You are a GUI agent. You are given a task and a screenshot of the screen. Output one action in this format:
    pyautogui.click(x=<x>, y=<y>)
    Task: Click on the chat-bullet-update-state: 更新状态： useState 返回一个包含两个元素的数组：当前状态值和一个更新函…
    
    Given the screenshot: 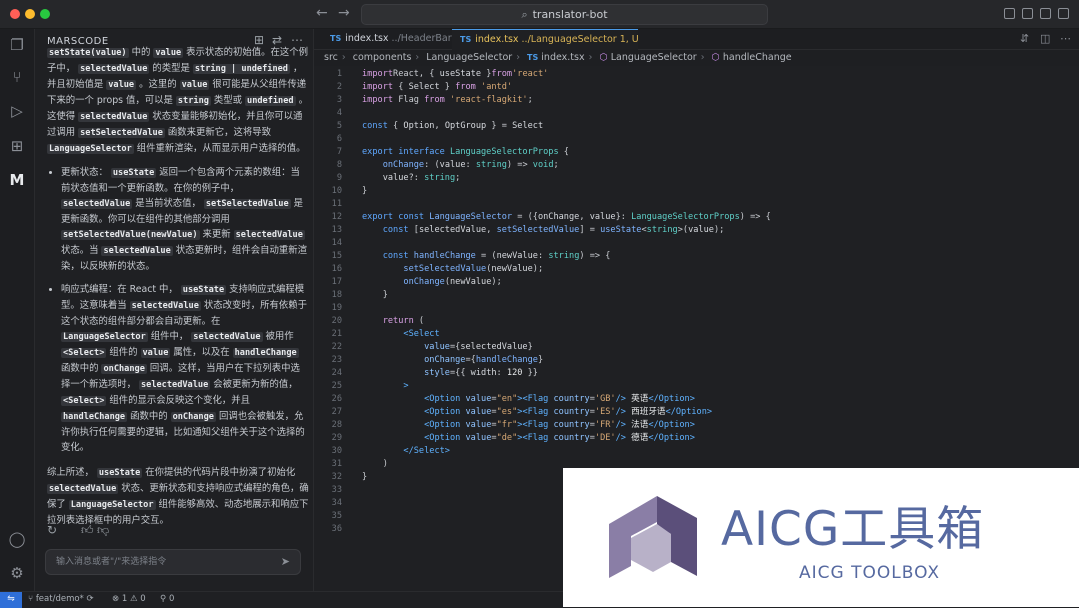 What is the action you would take?
    pyautogui.click(x=185, y=219)
    